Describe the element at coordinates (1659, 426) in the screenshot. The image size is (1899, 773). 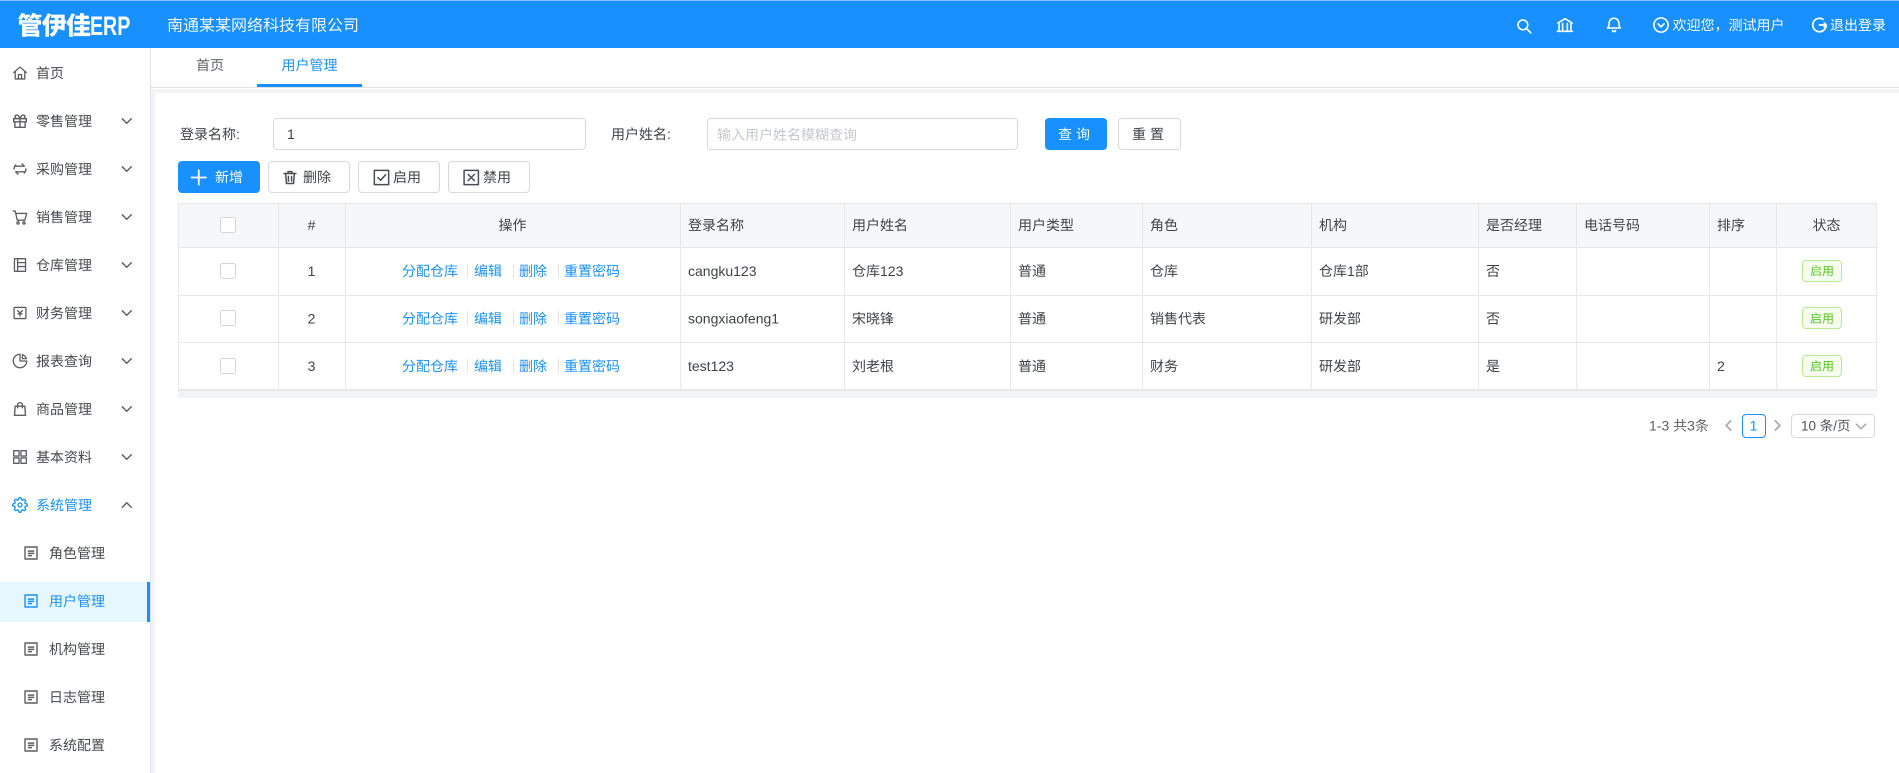
I see `svg-text: 1-3` at that location.